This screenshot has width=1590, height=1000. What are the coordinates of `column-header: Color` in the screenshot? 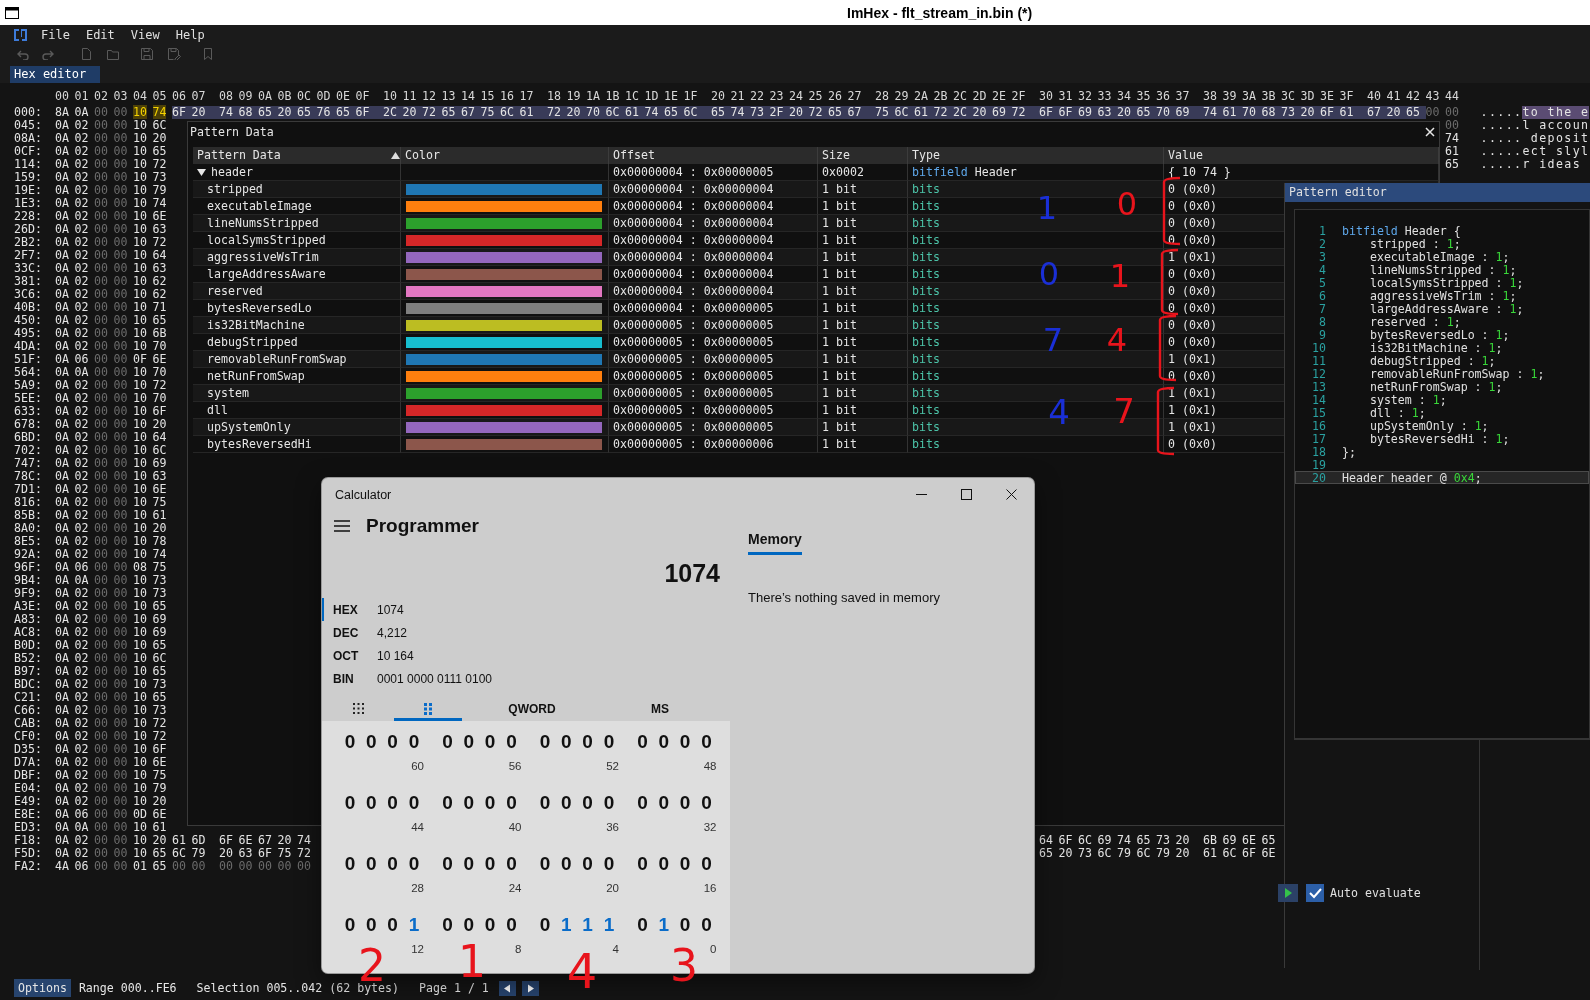 It's located at (422, 155).